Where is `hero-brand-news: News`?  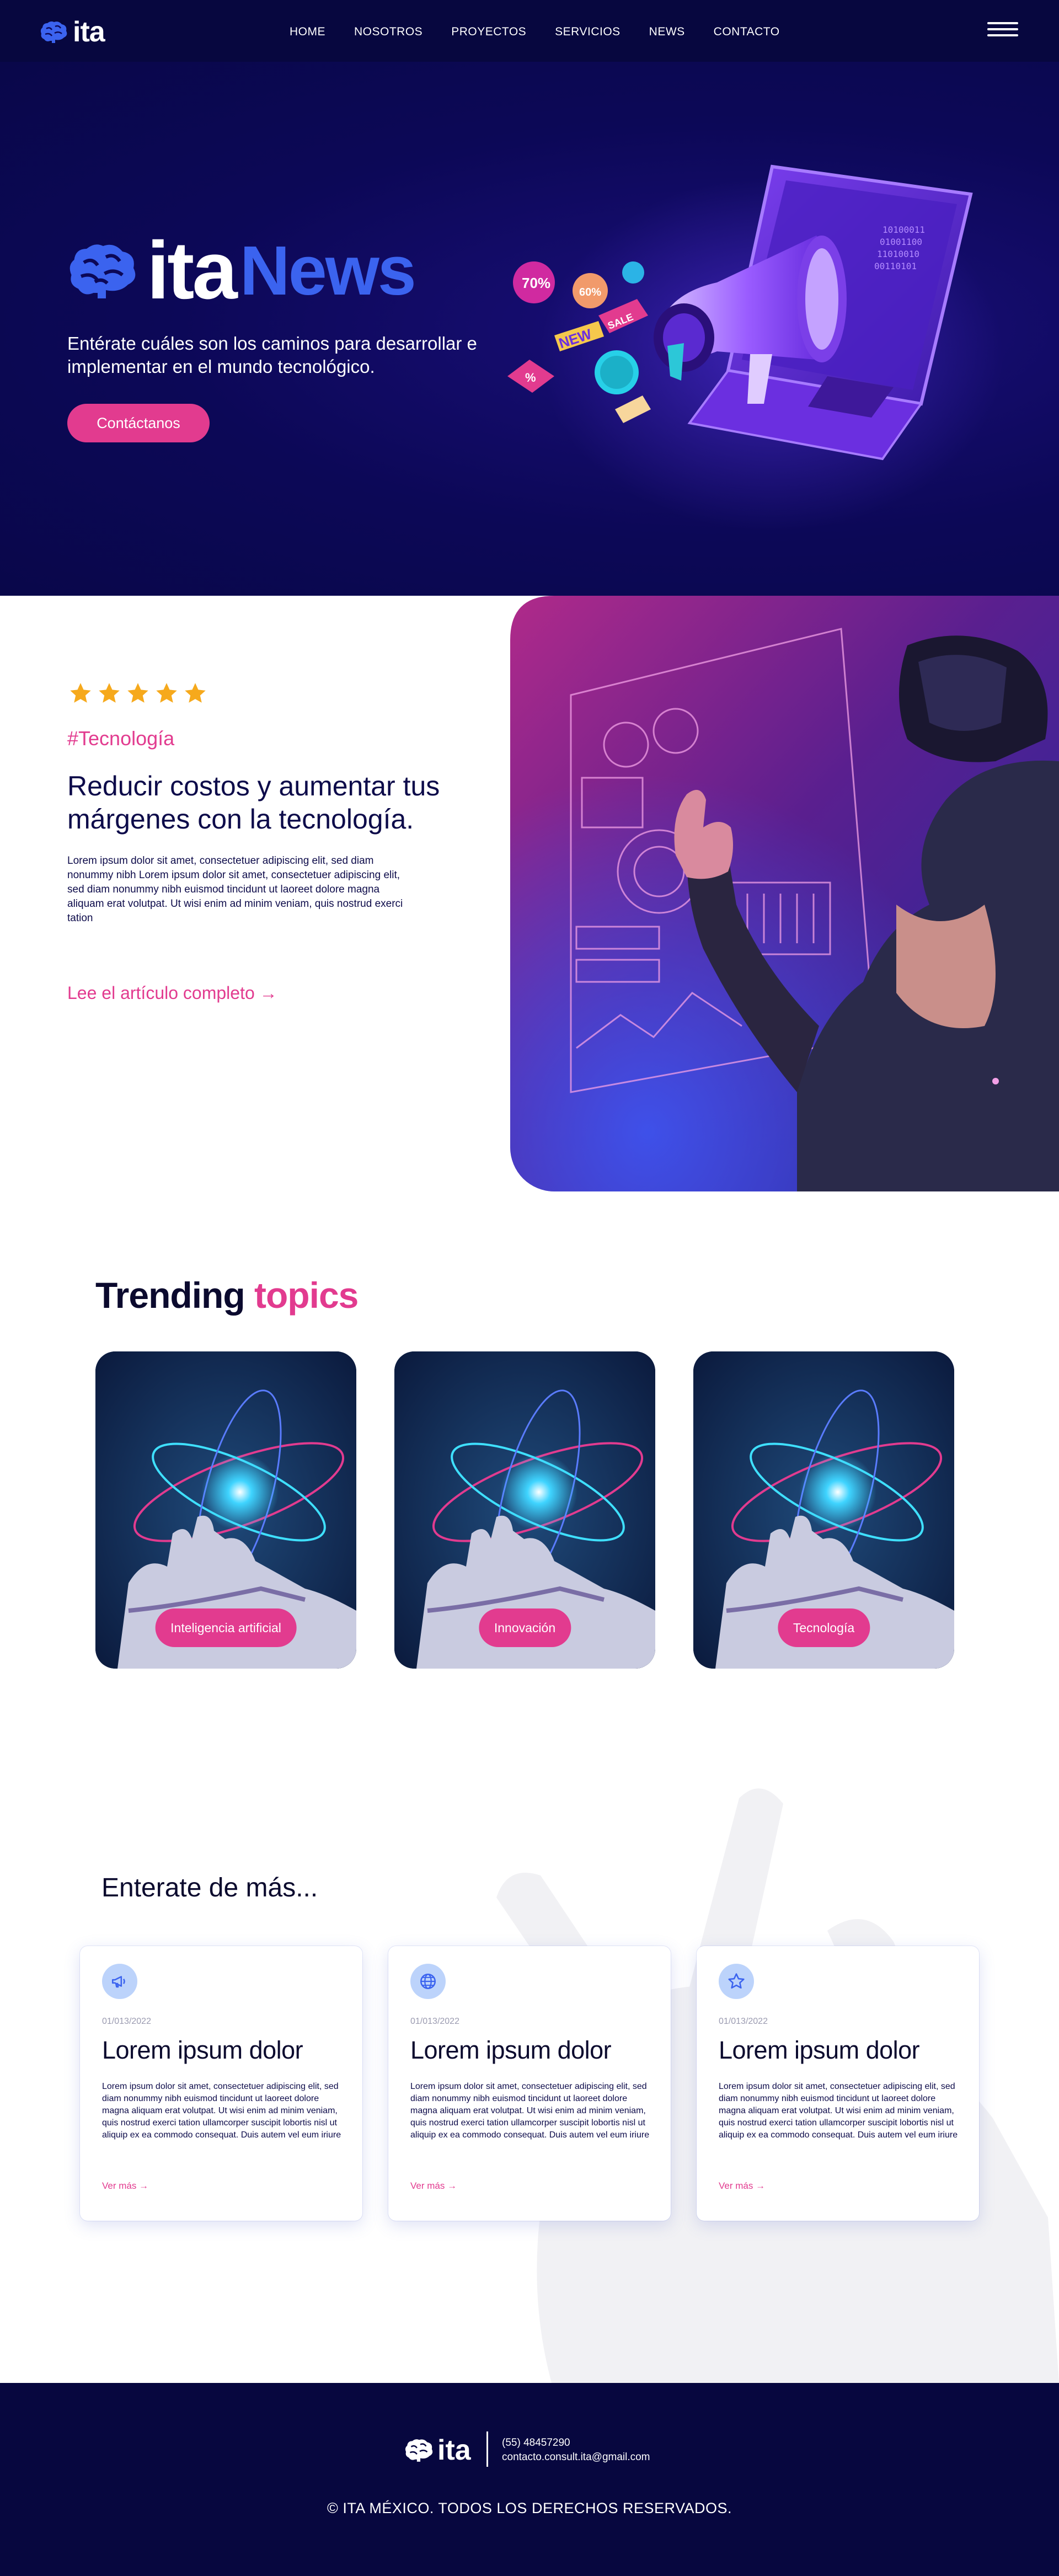
hero-brand-news: News is located at coordinates (327, 270).